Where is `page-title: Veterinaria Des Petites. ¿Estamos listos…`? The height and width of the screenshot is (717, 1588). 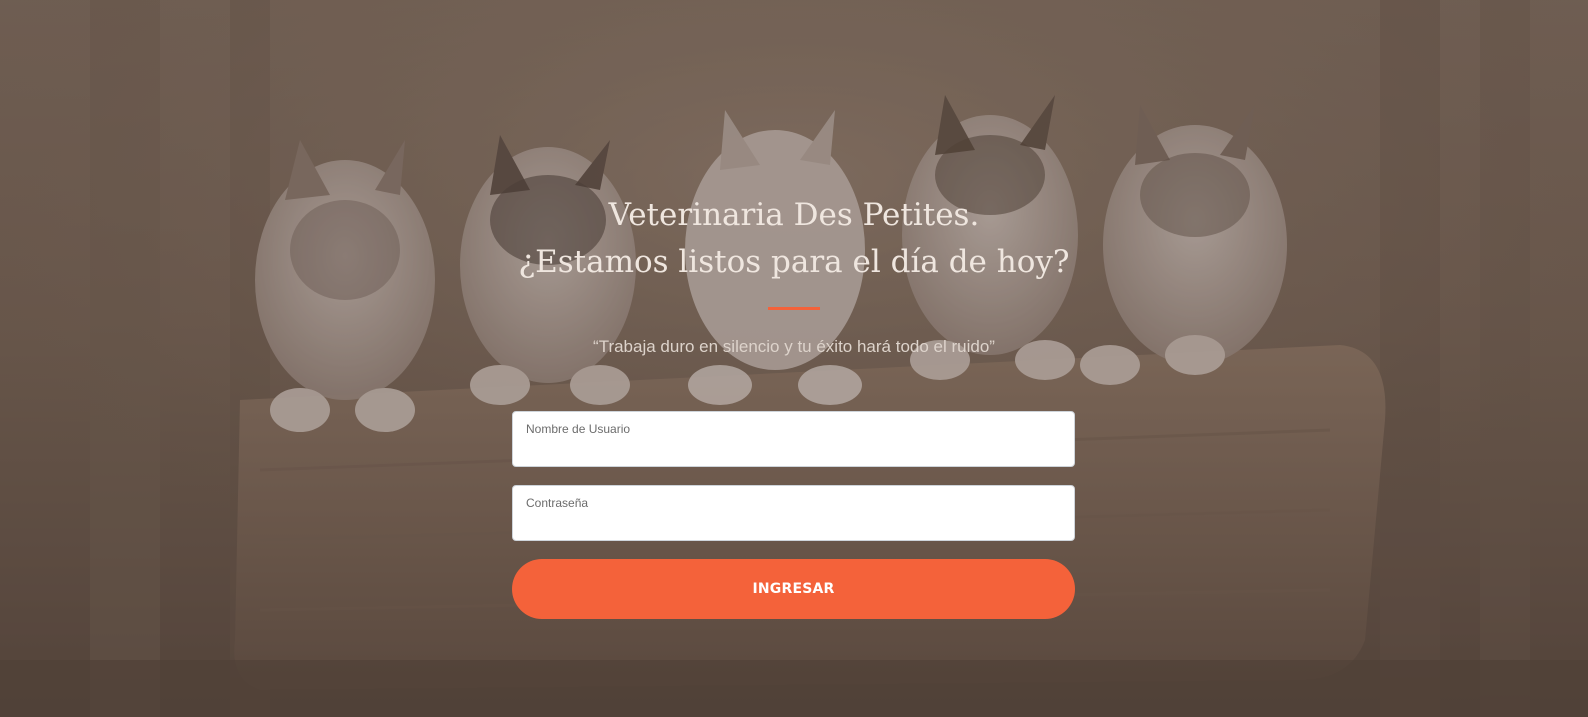
page-title: Veterinaria Des Petites. ¿Estamos listos… is located at coordinates (794, 239).